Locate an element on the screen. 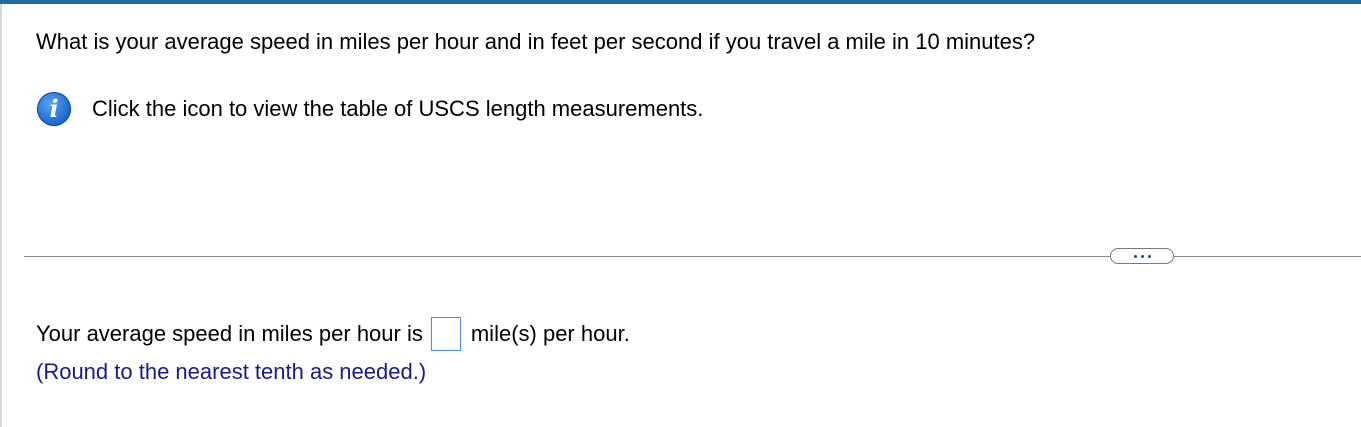 The image size is (1361, 427). ellipsis-icon is located at coordinates (1135, 256).